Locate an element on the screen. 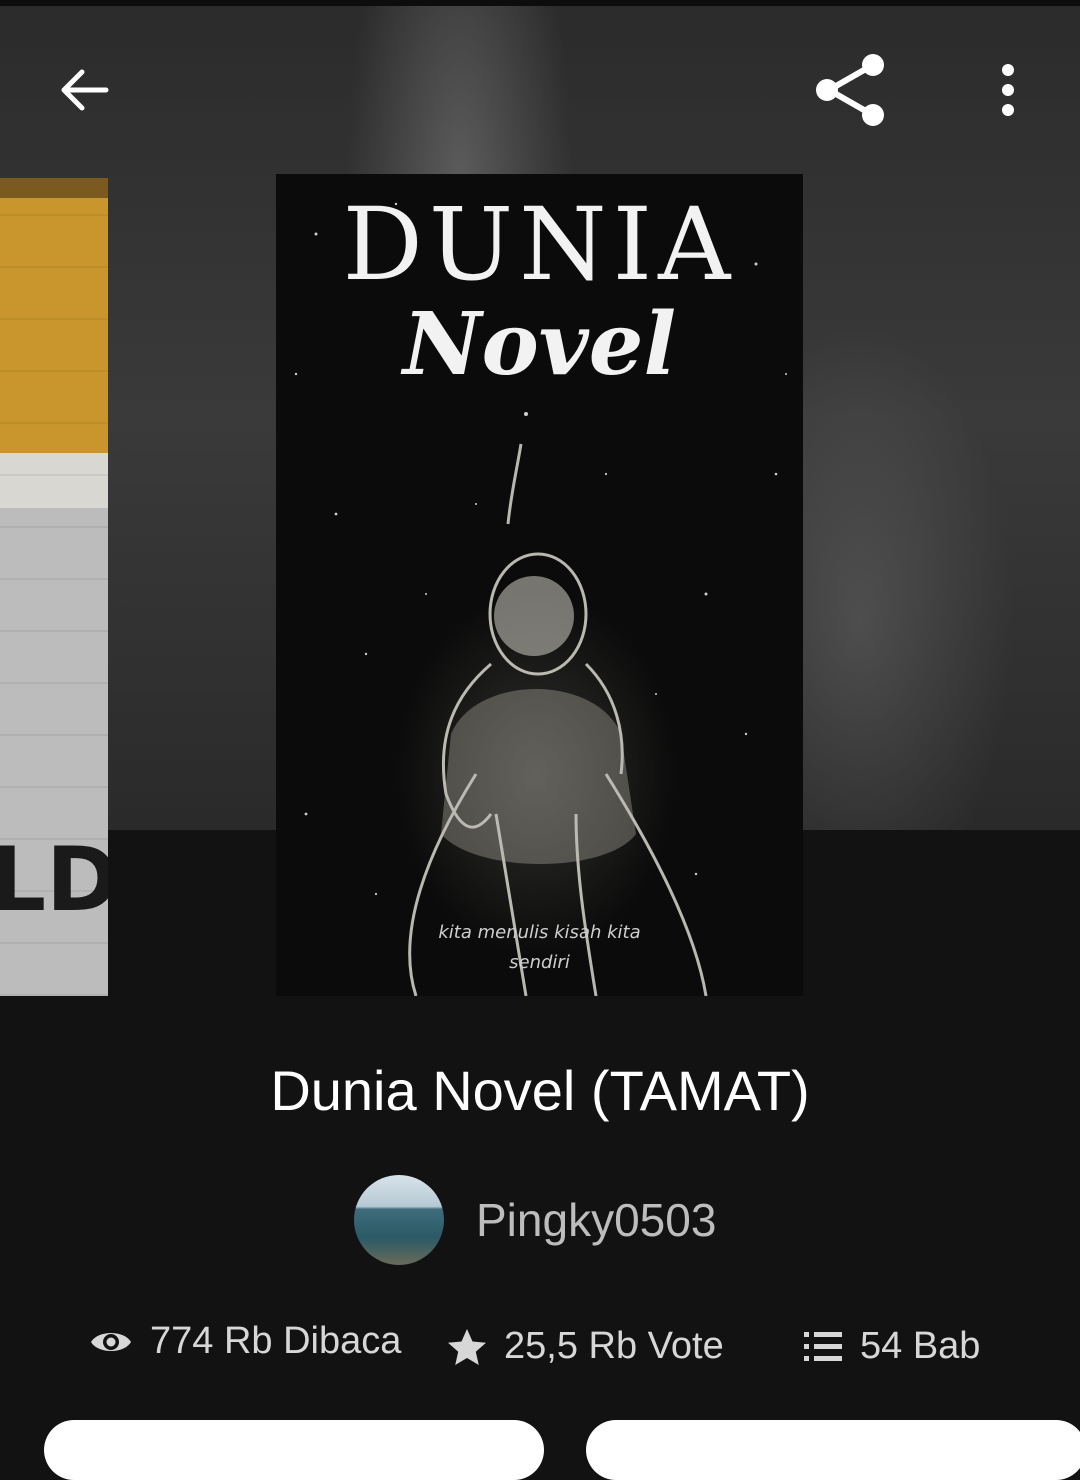 This screenshot has height=1480, width=1080. cover-title-line1: DUNIA is located at coordinates (539, 244).